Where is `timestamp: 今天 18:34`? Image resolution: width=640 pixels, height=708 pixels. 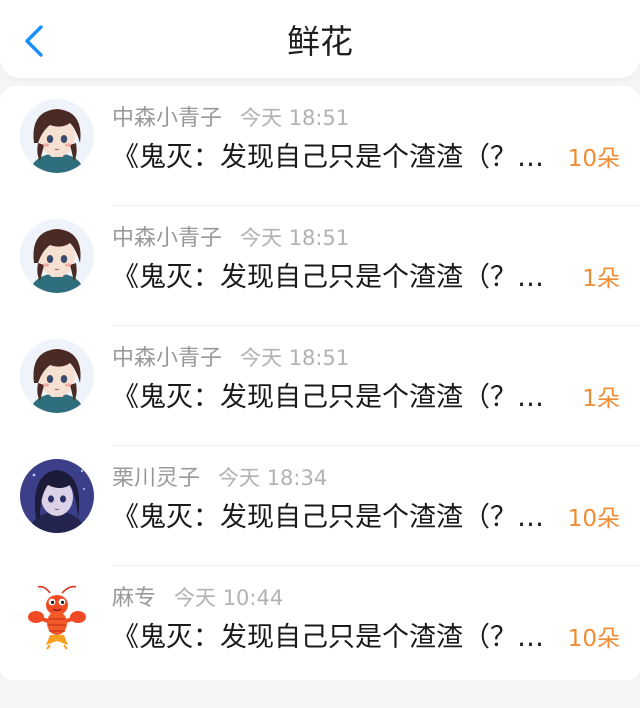
timestamp: 今天 18:34 is located at coordinates (273, 478).